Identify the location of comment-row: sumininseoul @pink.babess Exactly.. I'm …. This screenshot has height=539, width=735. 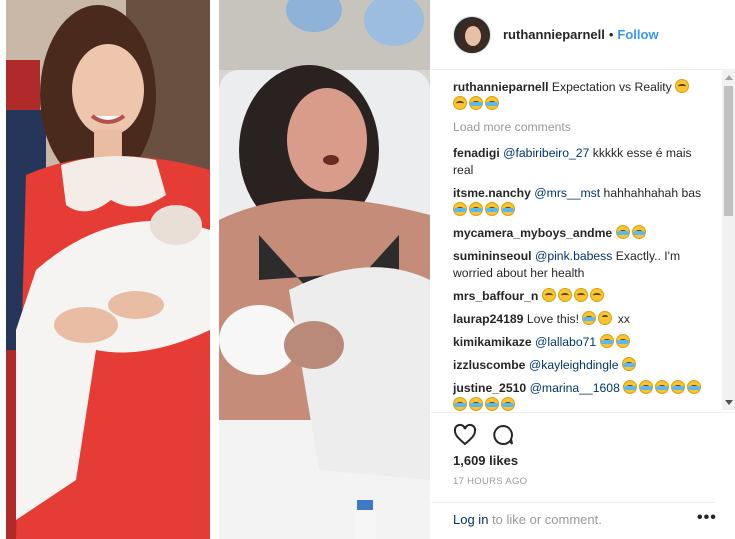
(584, 265).